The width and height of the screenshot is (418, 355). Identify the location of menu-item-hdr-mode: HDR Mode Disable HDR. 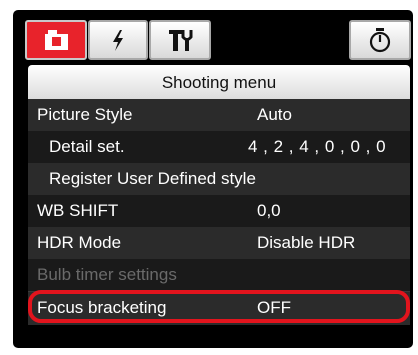
(219, 243).